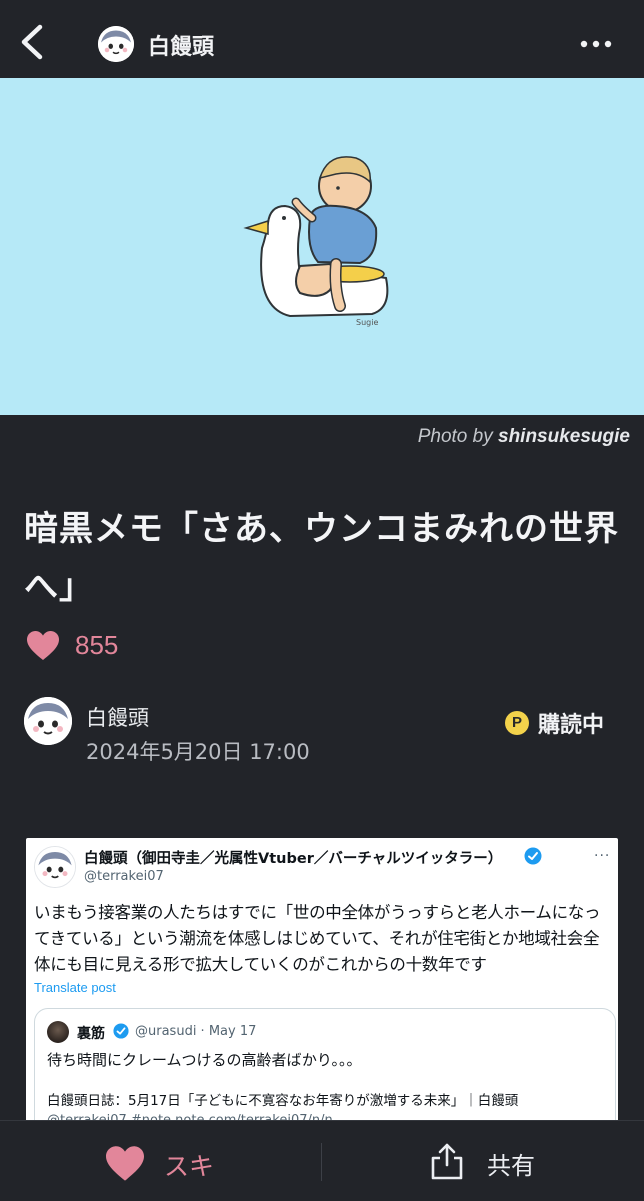  I want to click on photo-credit-author: shinsukesugie, so click(564, 436).